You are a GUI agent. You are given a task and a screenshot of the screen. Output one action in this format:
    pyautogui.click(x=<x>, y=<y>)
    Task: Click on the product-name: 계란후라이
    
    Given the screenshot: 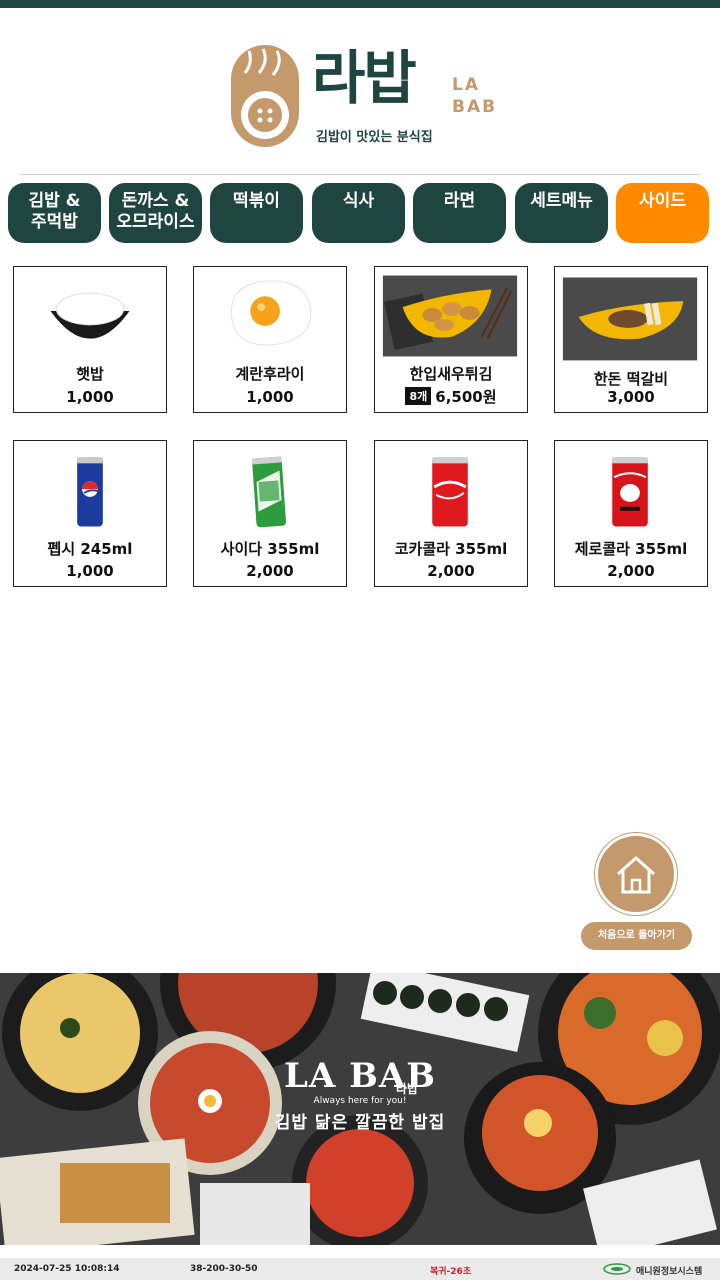 What is the action you would take?
    pyautogui.click(x=270, y=374)
    